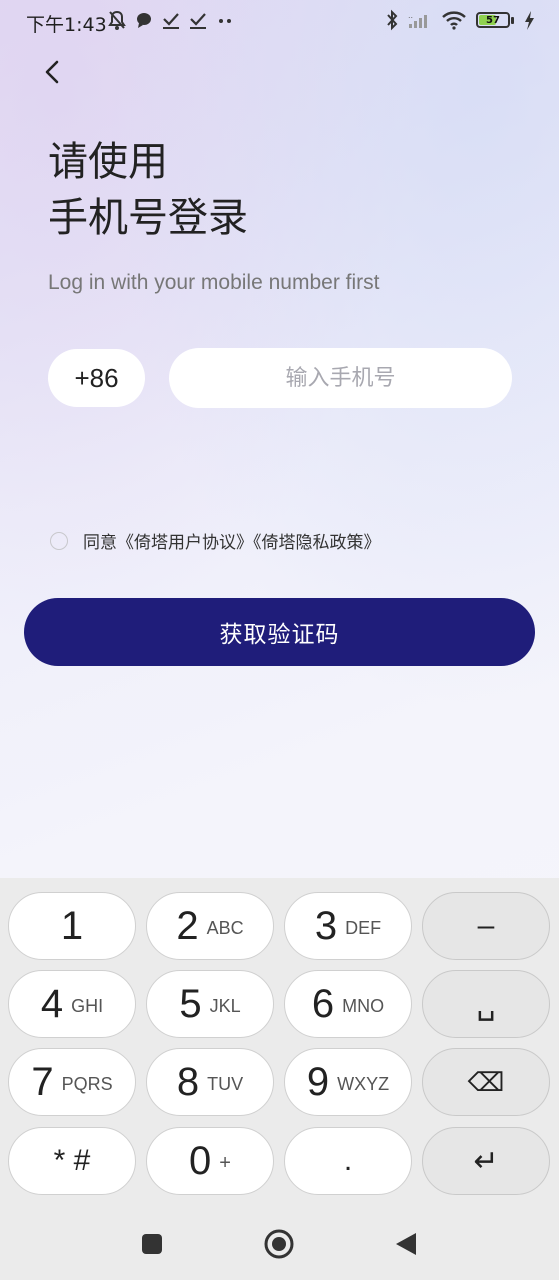 The height and width of the screenshot is (1280, 559). What do you see at coordinates (392, 20) in the screenshot?
I see `bluetooth-icon` at bounding box center [392, 20].